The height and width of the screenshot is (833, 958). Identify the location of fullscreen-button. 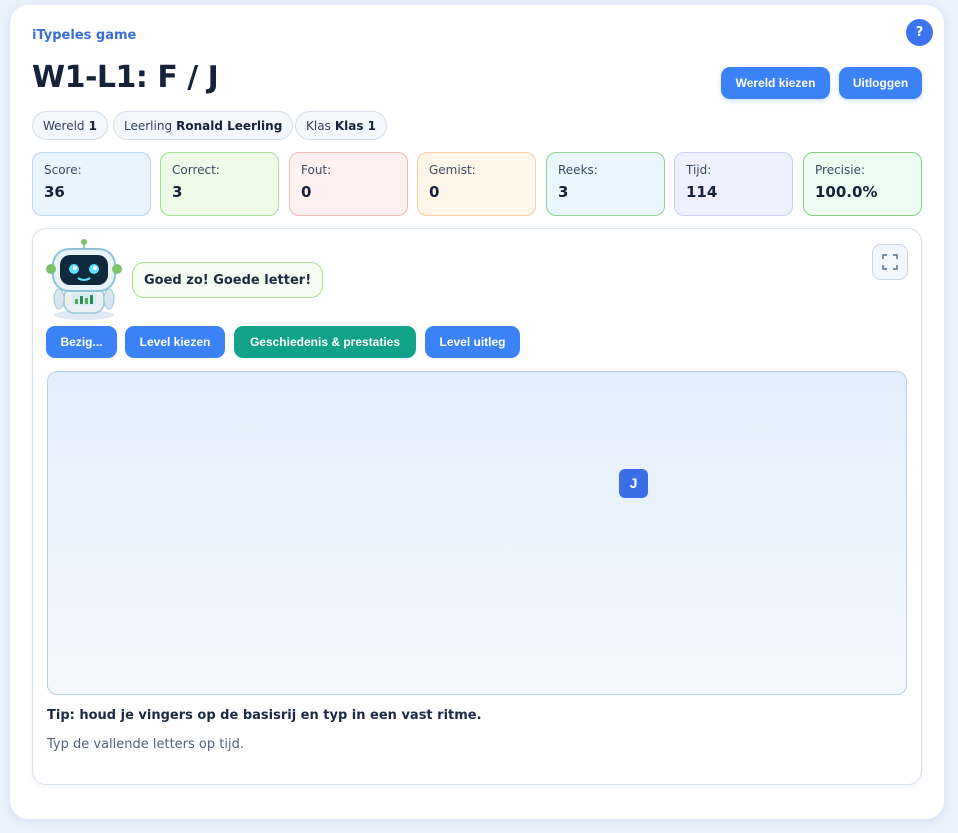
(890, 262).